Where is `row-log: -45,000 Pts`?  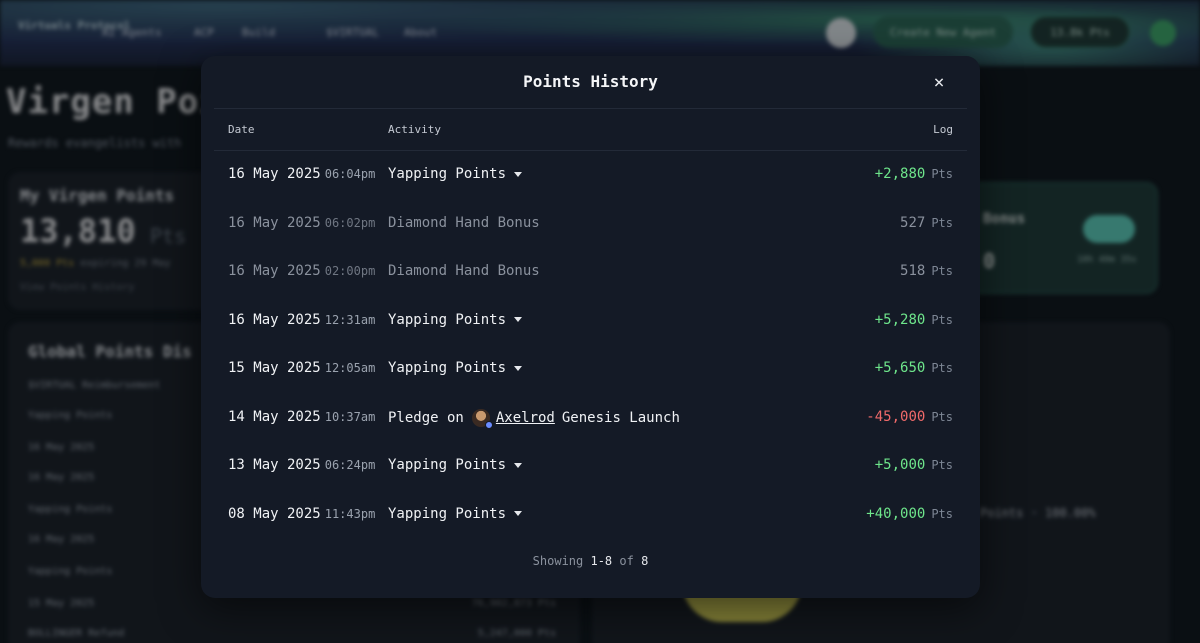 row-log: -45,000 Pts is located at coordinates (909, 417).